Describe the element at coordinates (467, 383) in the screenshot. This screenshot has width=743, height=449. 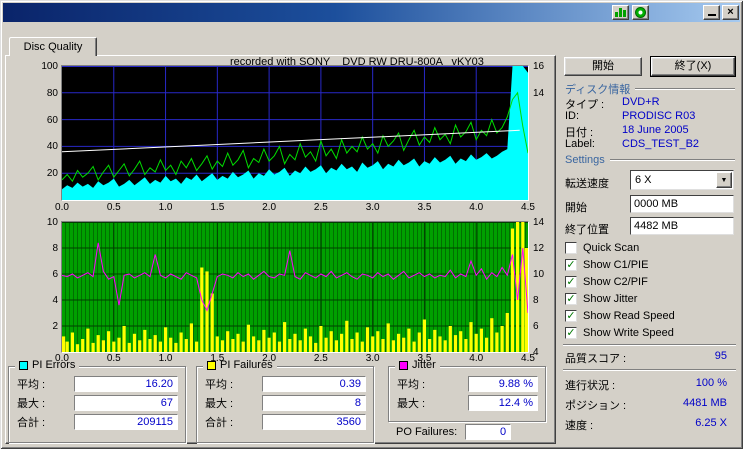
I see `stat-row: 平均 : 9.88 %` at that location.